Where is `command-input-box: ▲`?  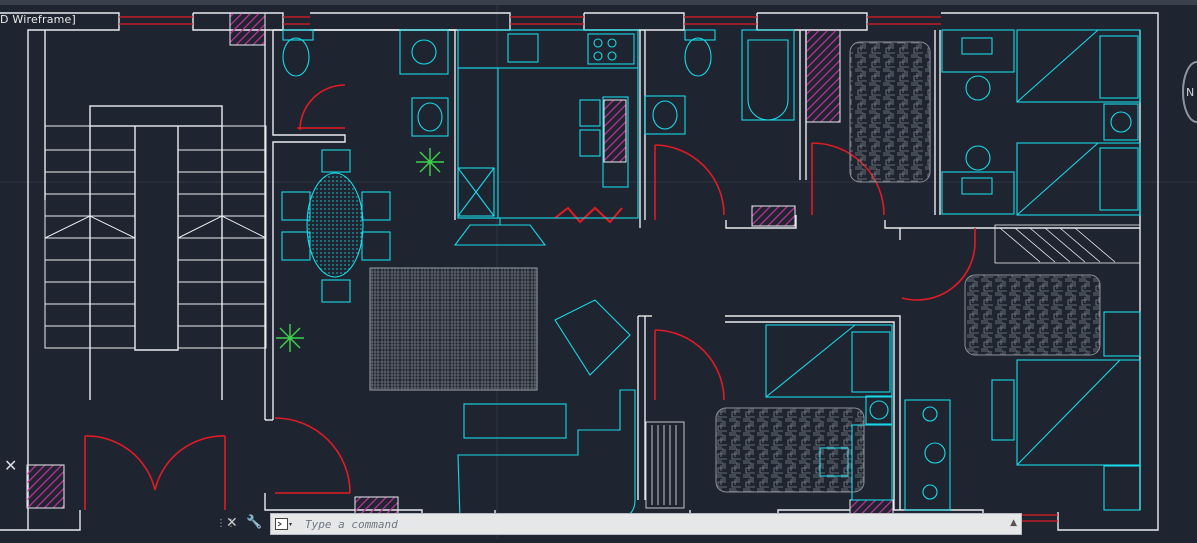
command-input-box: ▲ is located at coordinates (646, 524).